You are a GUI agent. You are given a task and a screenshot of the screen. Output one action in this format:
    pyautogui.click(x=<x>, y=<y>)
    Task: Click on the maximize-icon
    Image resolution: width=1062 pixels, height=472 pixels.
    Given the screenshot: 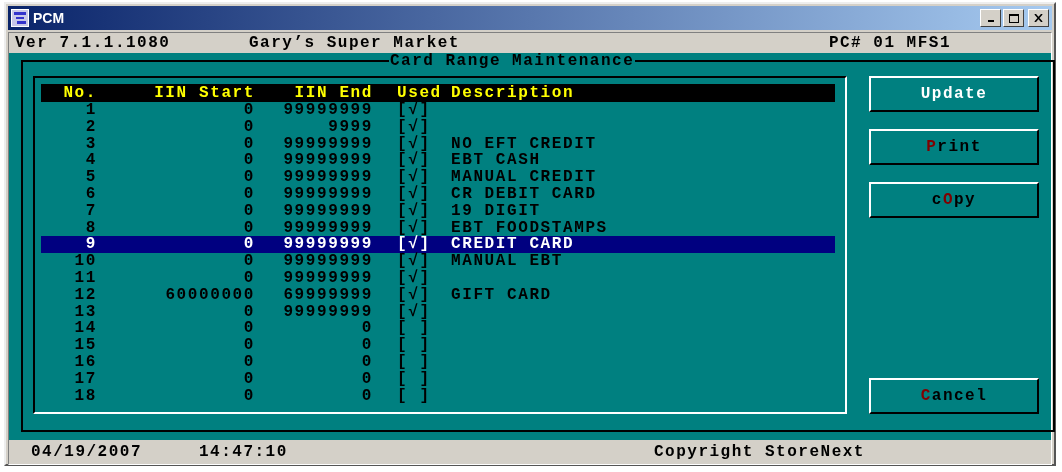 What is the action you would take?
    pyautogui.click(x=1013, y=18)
    